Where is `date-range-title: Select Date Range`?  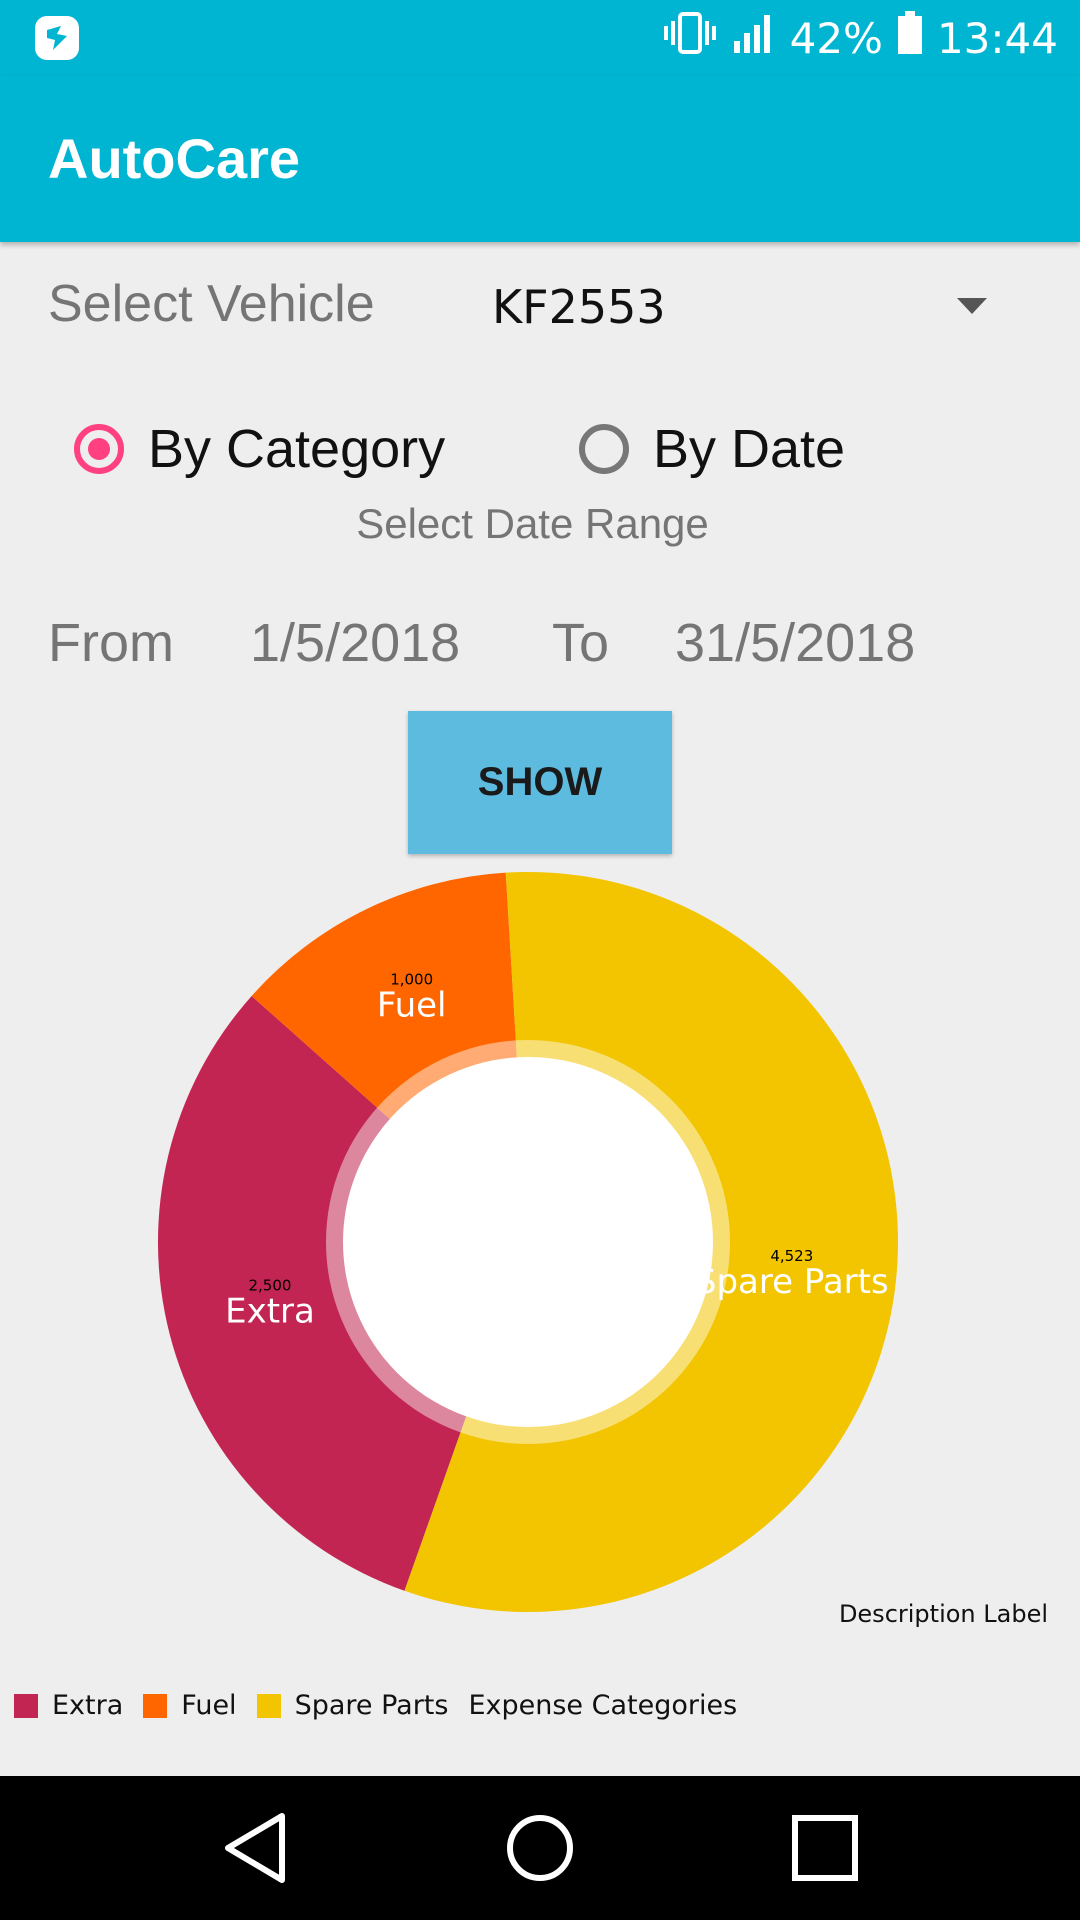 date-range-title: Select Date Range is located at coordinates (532, 523).